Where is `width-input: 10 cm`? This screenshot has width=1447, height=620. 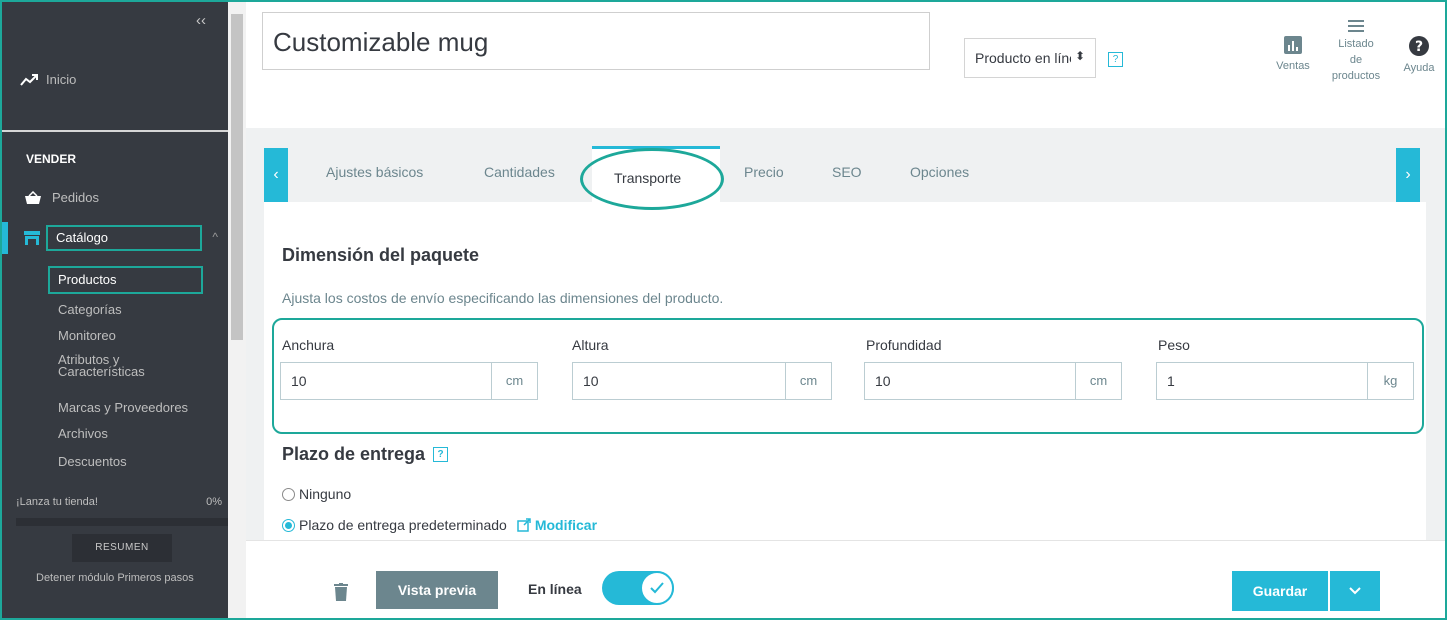 width-input: 10 cm is located at coordinates (409, 381).